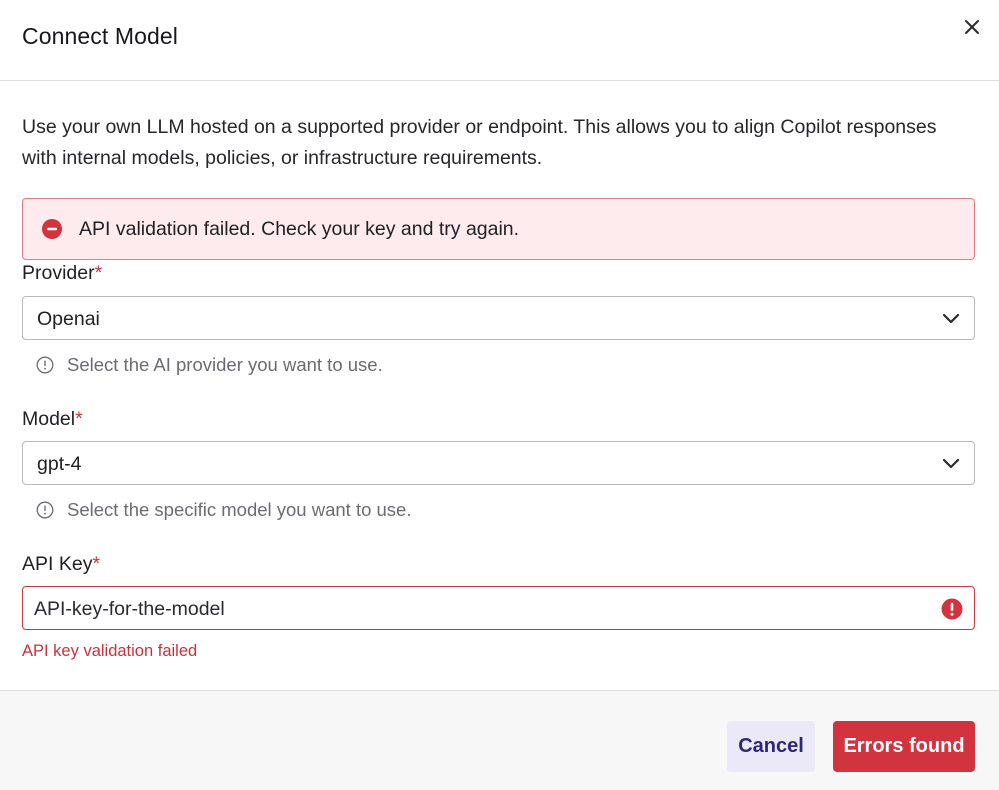  I want to click on model-select: gpt-4, so click(498, 463).